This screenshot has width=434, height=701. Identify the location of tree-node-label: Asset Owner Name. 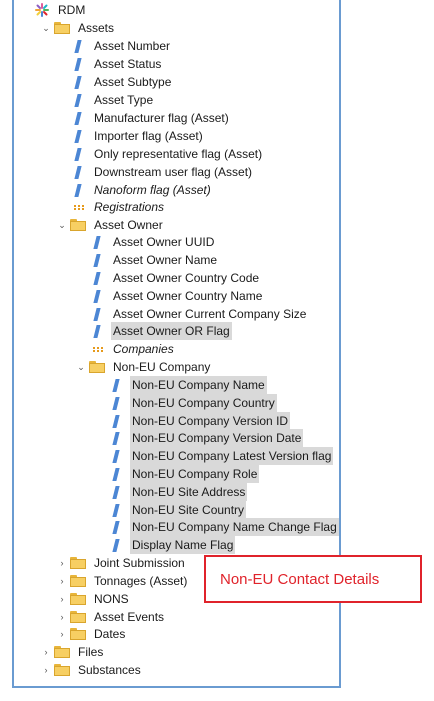
(165, 260).